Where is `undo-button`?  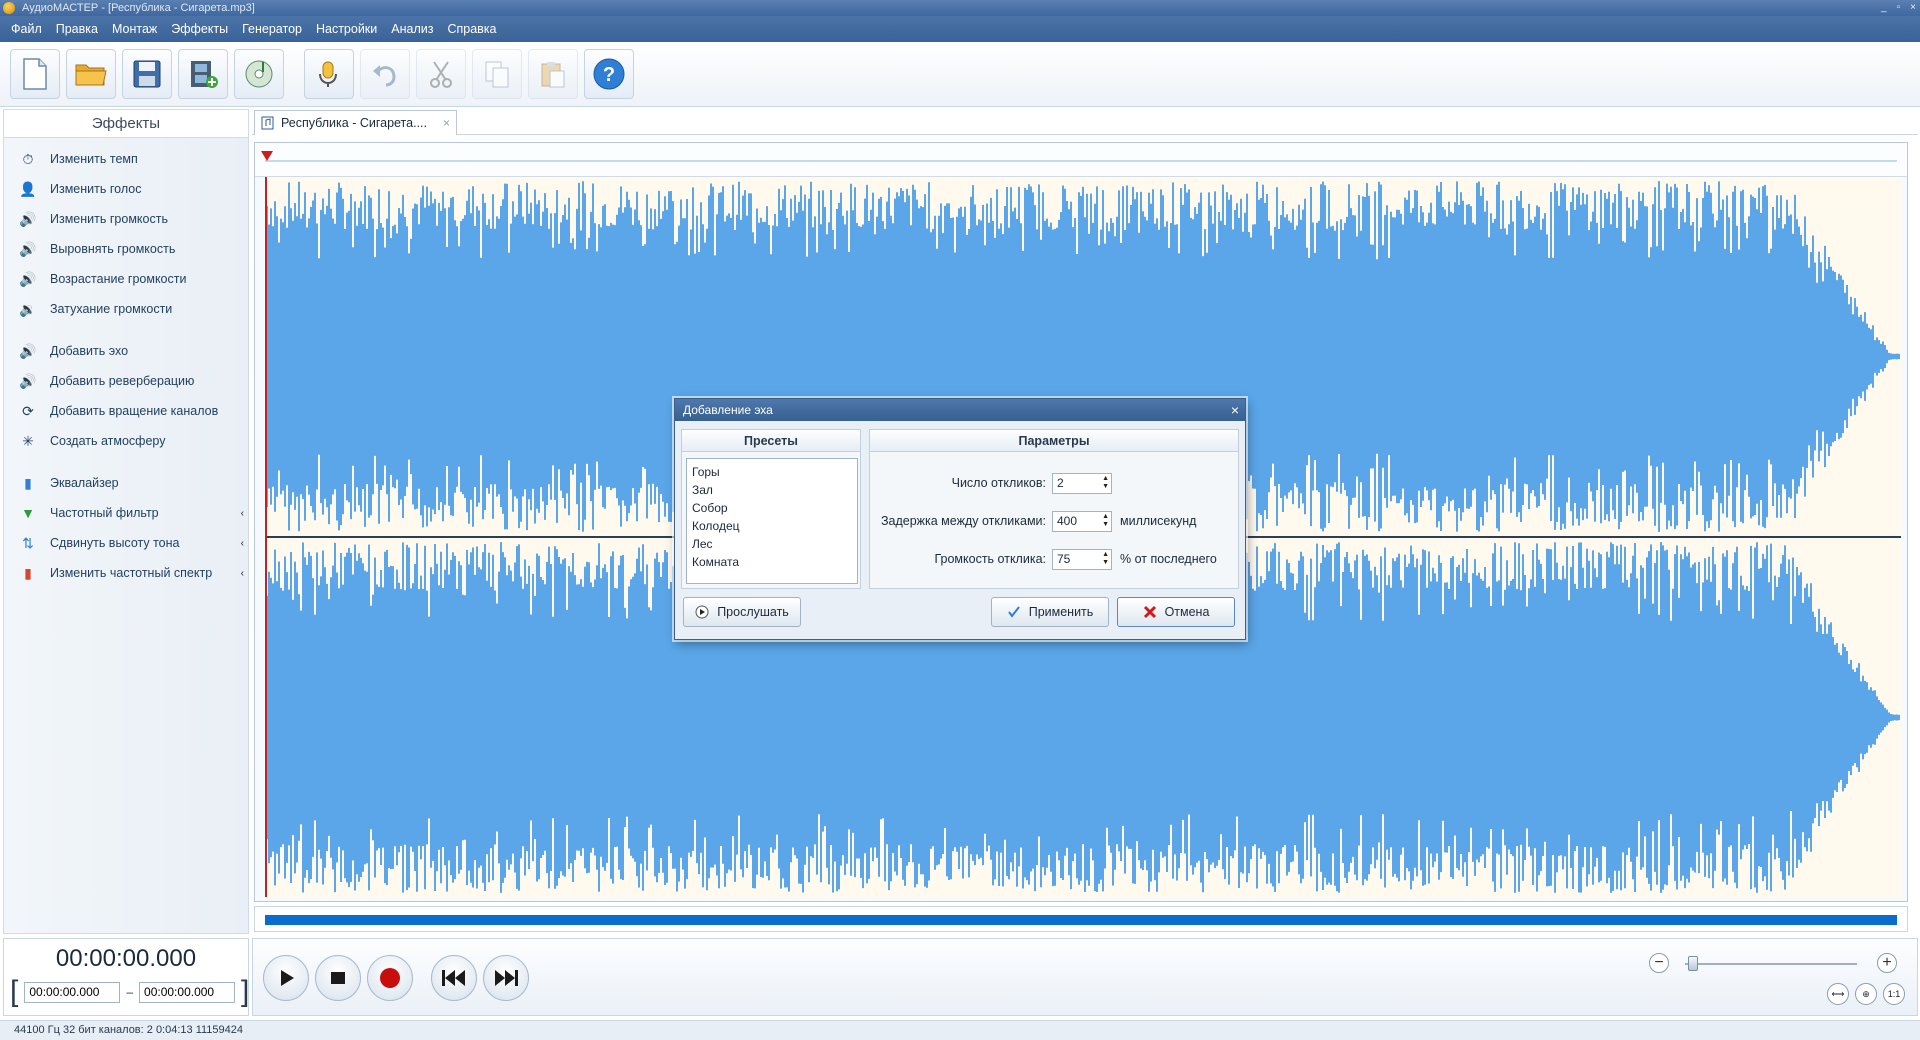
undo-button is located at coordinates (385, 74).